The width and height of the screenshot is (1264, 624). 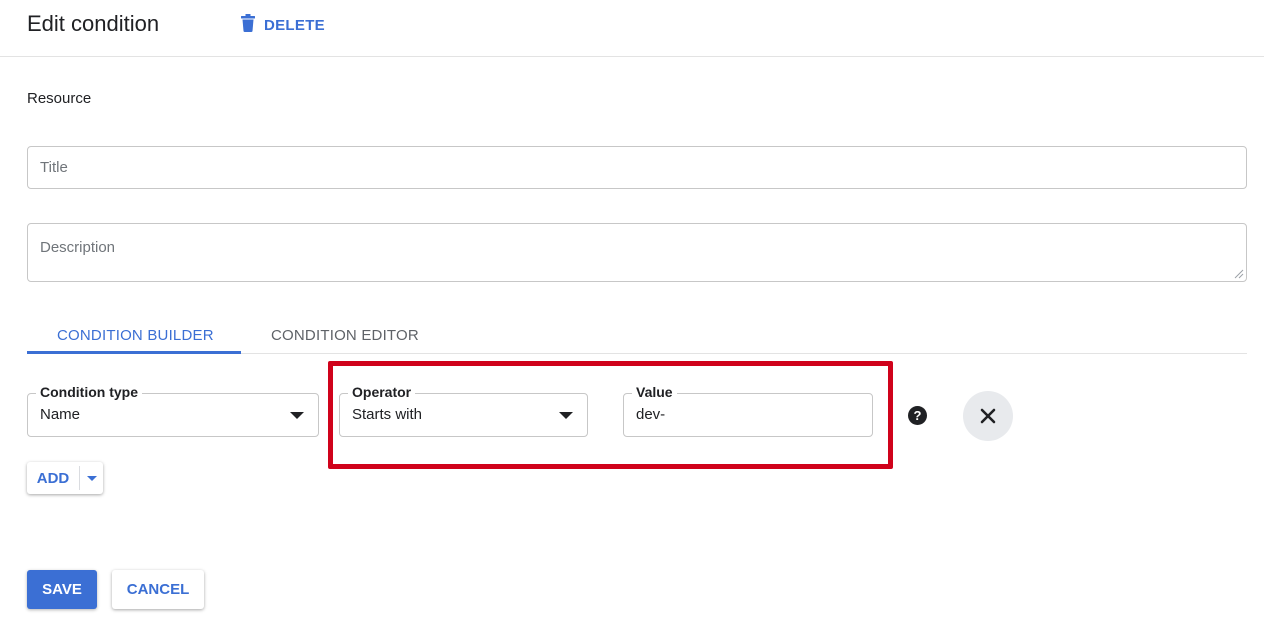 I want to click on help-circle-icon: ?, so click(x=917, y=415).